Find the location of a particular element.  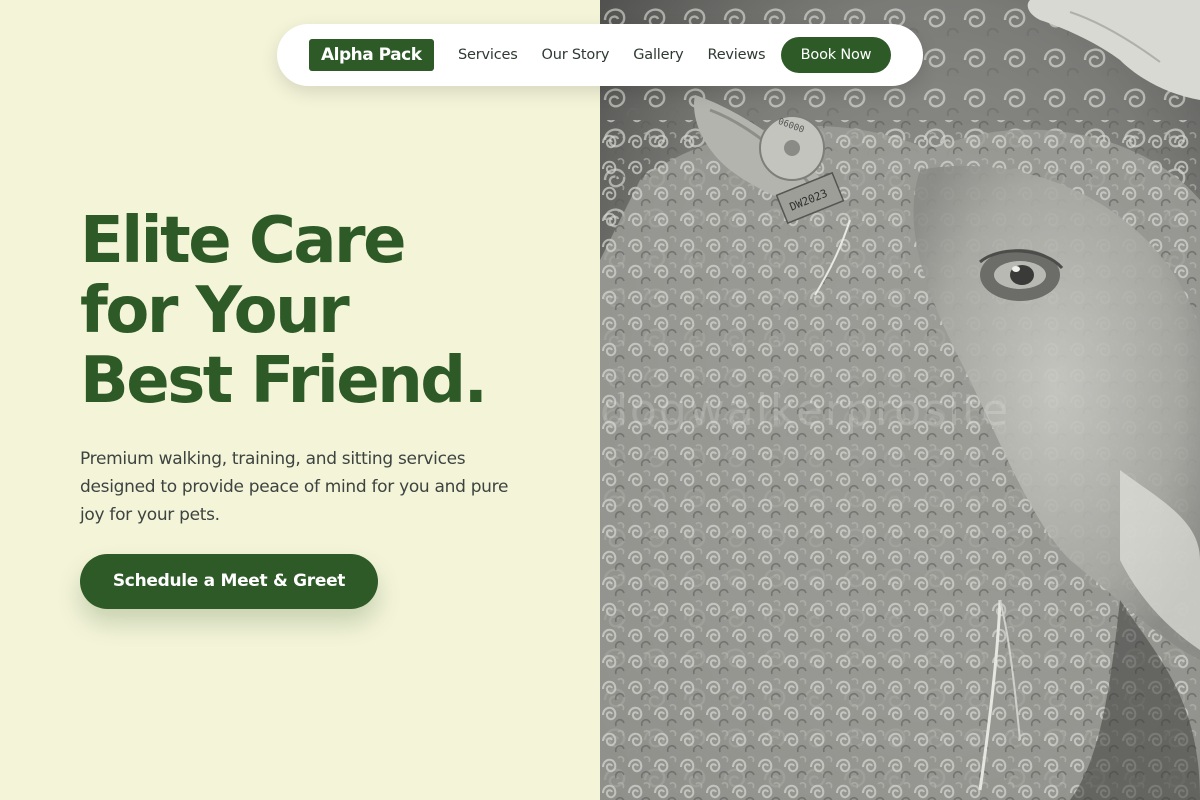

nav-link-our-story: Our Story is located at coordinates (576, 55).